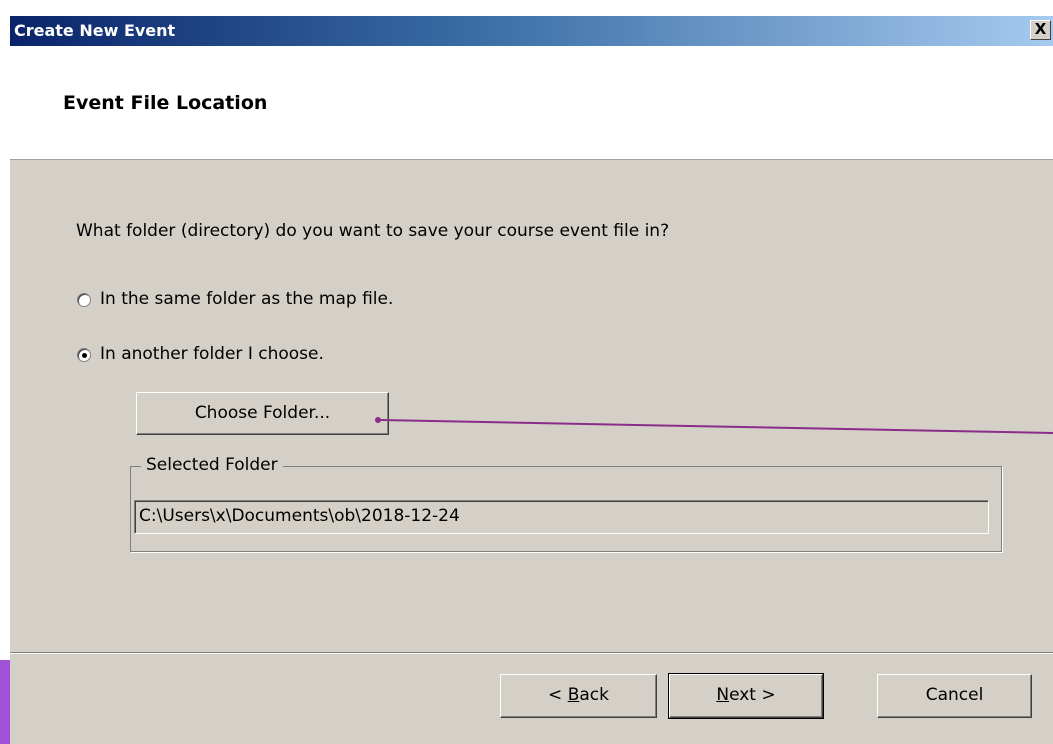 The width and height of the screenshot is (1053, 744). Describe the element at coordinates (752, 695) in the screenshot. I see `next-button-rest: ext >` at that location.